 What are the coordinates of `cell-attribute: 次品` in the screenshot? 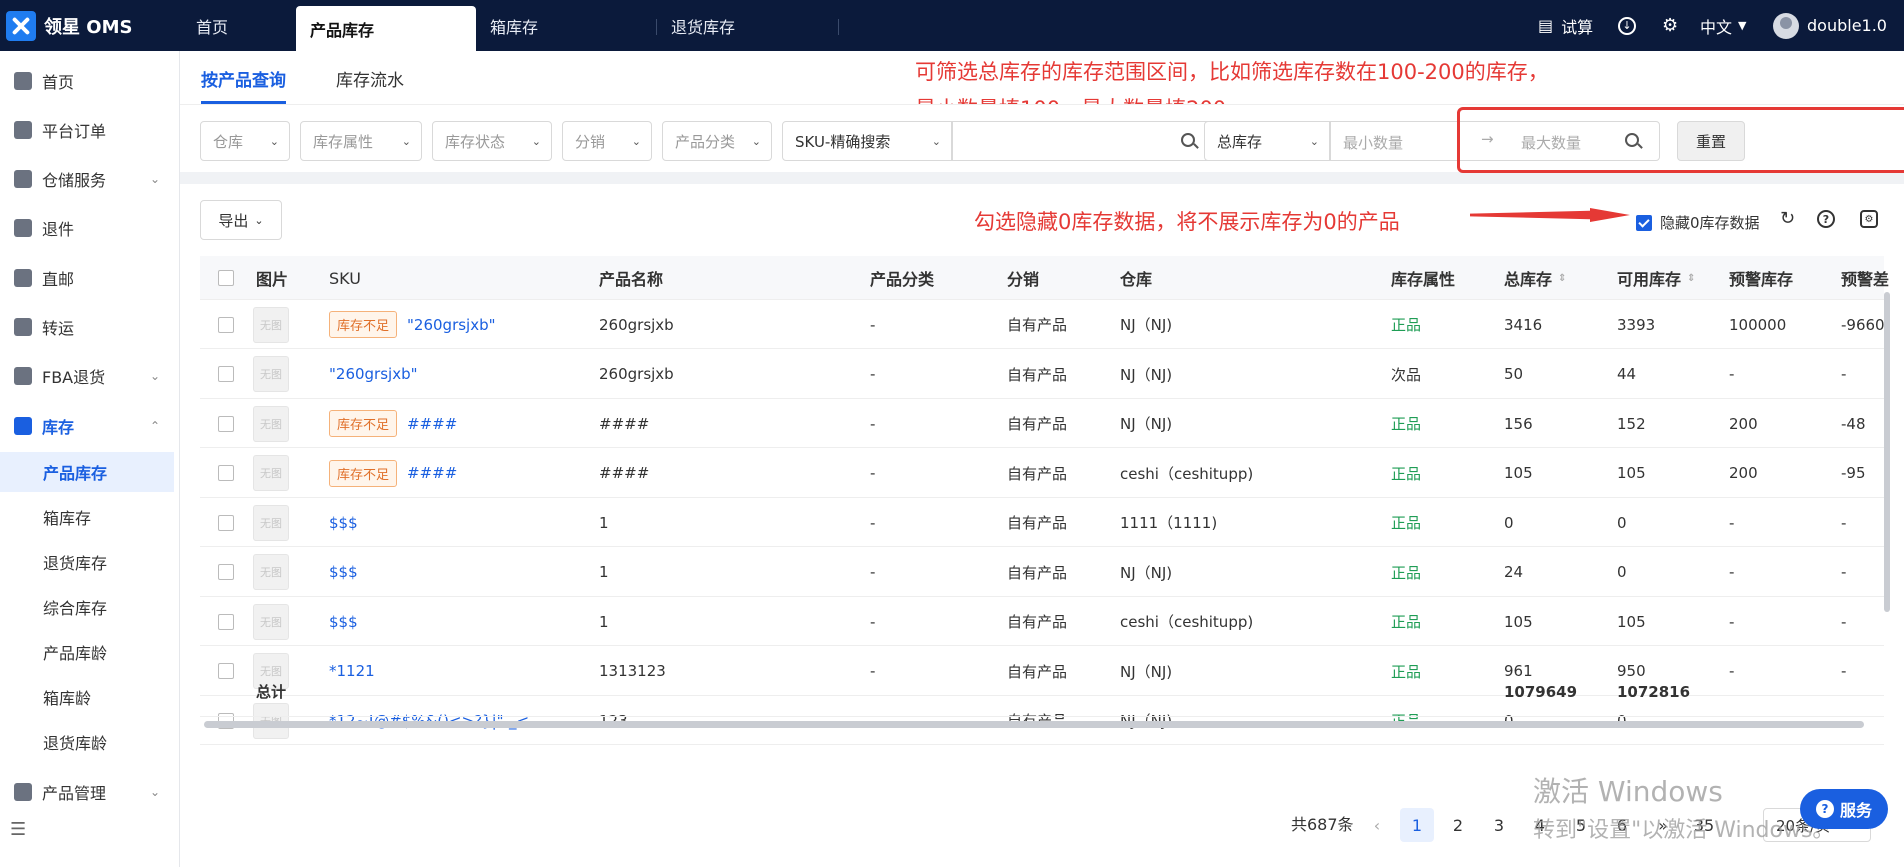 It's located at (1406, 374).